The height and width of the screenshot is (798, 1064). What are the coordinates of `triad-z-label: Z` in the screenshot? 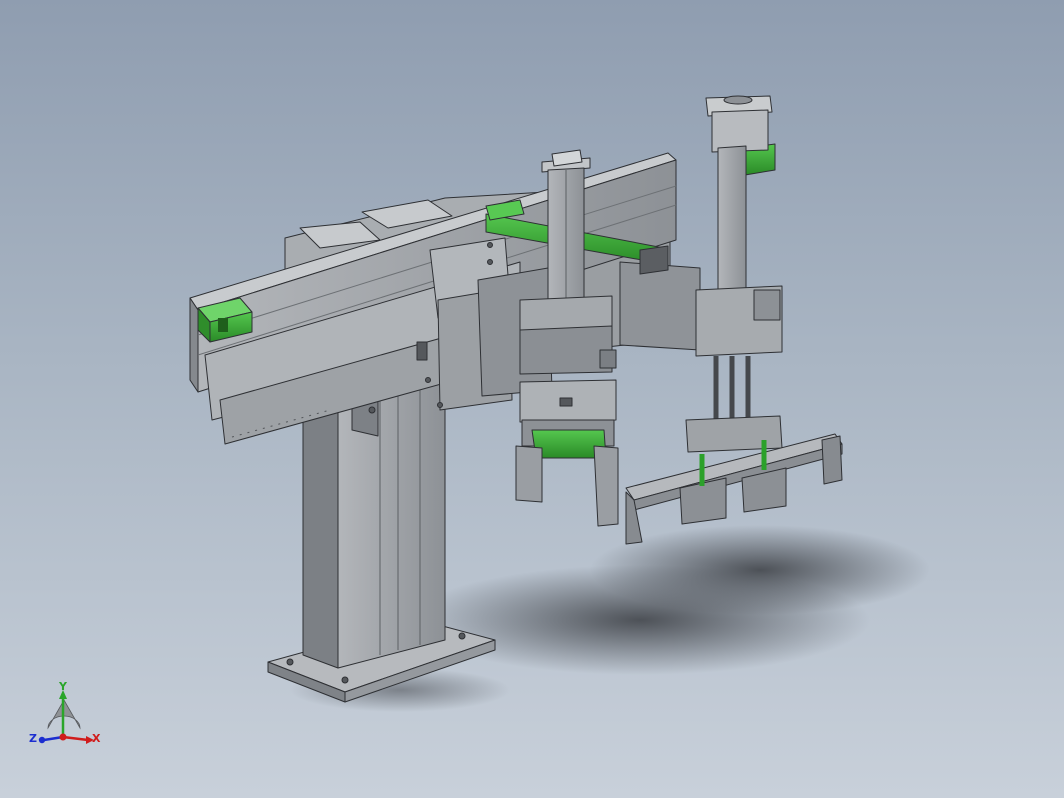 It's located at (33, 738).